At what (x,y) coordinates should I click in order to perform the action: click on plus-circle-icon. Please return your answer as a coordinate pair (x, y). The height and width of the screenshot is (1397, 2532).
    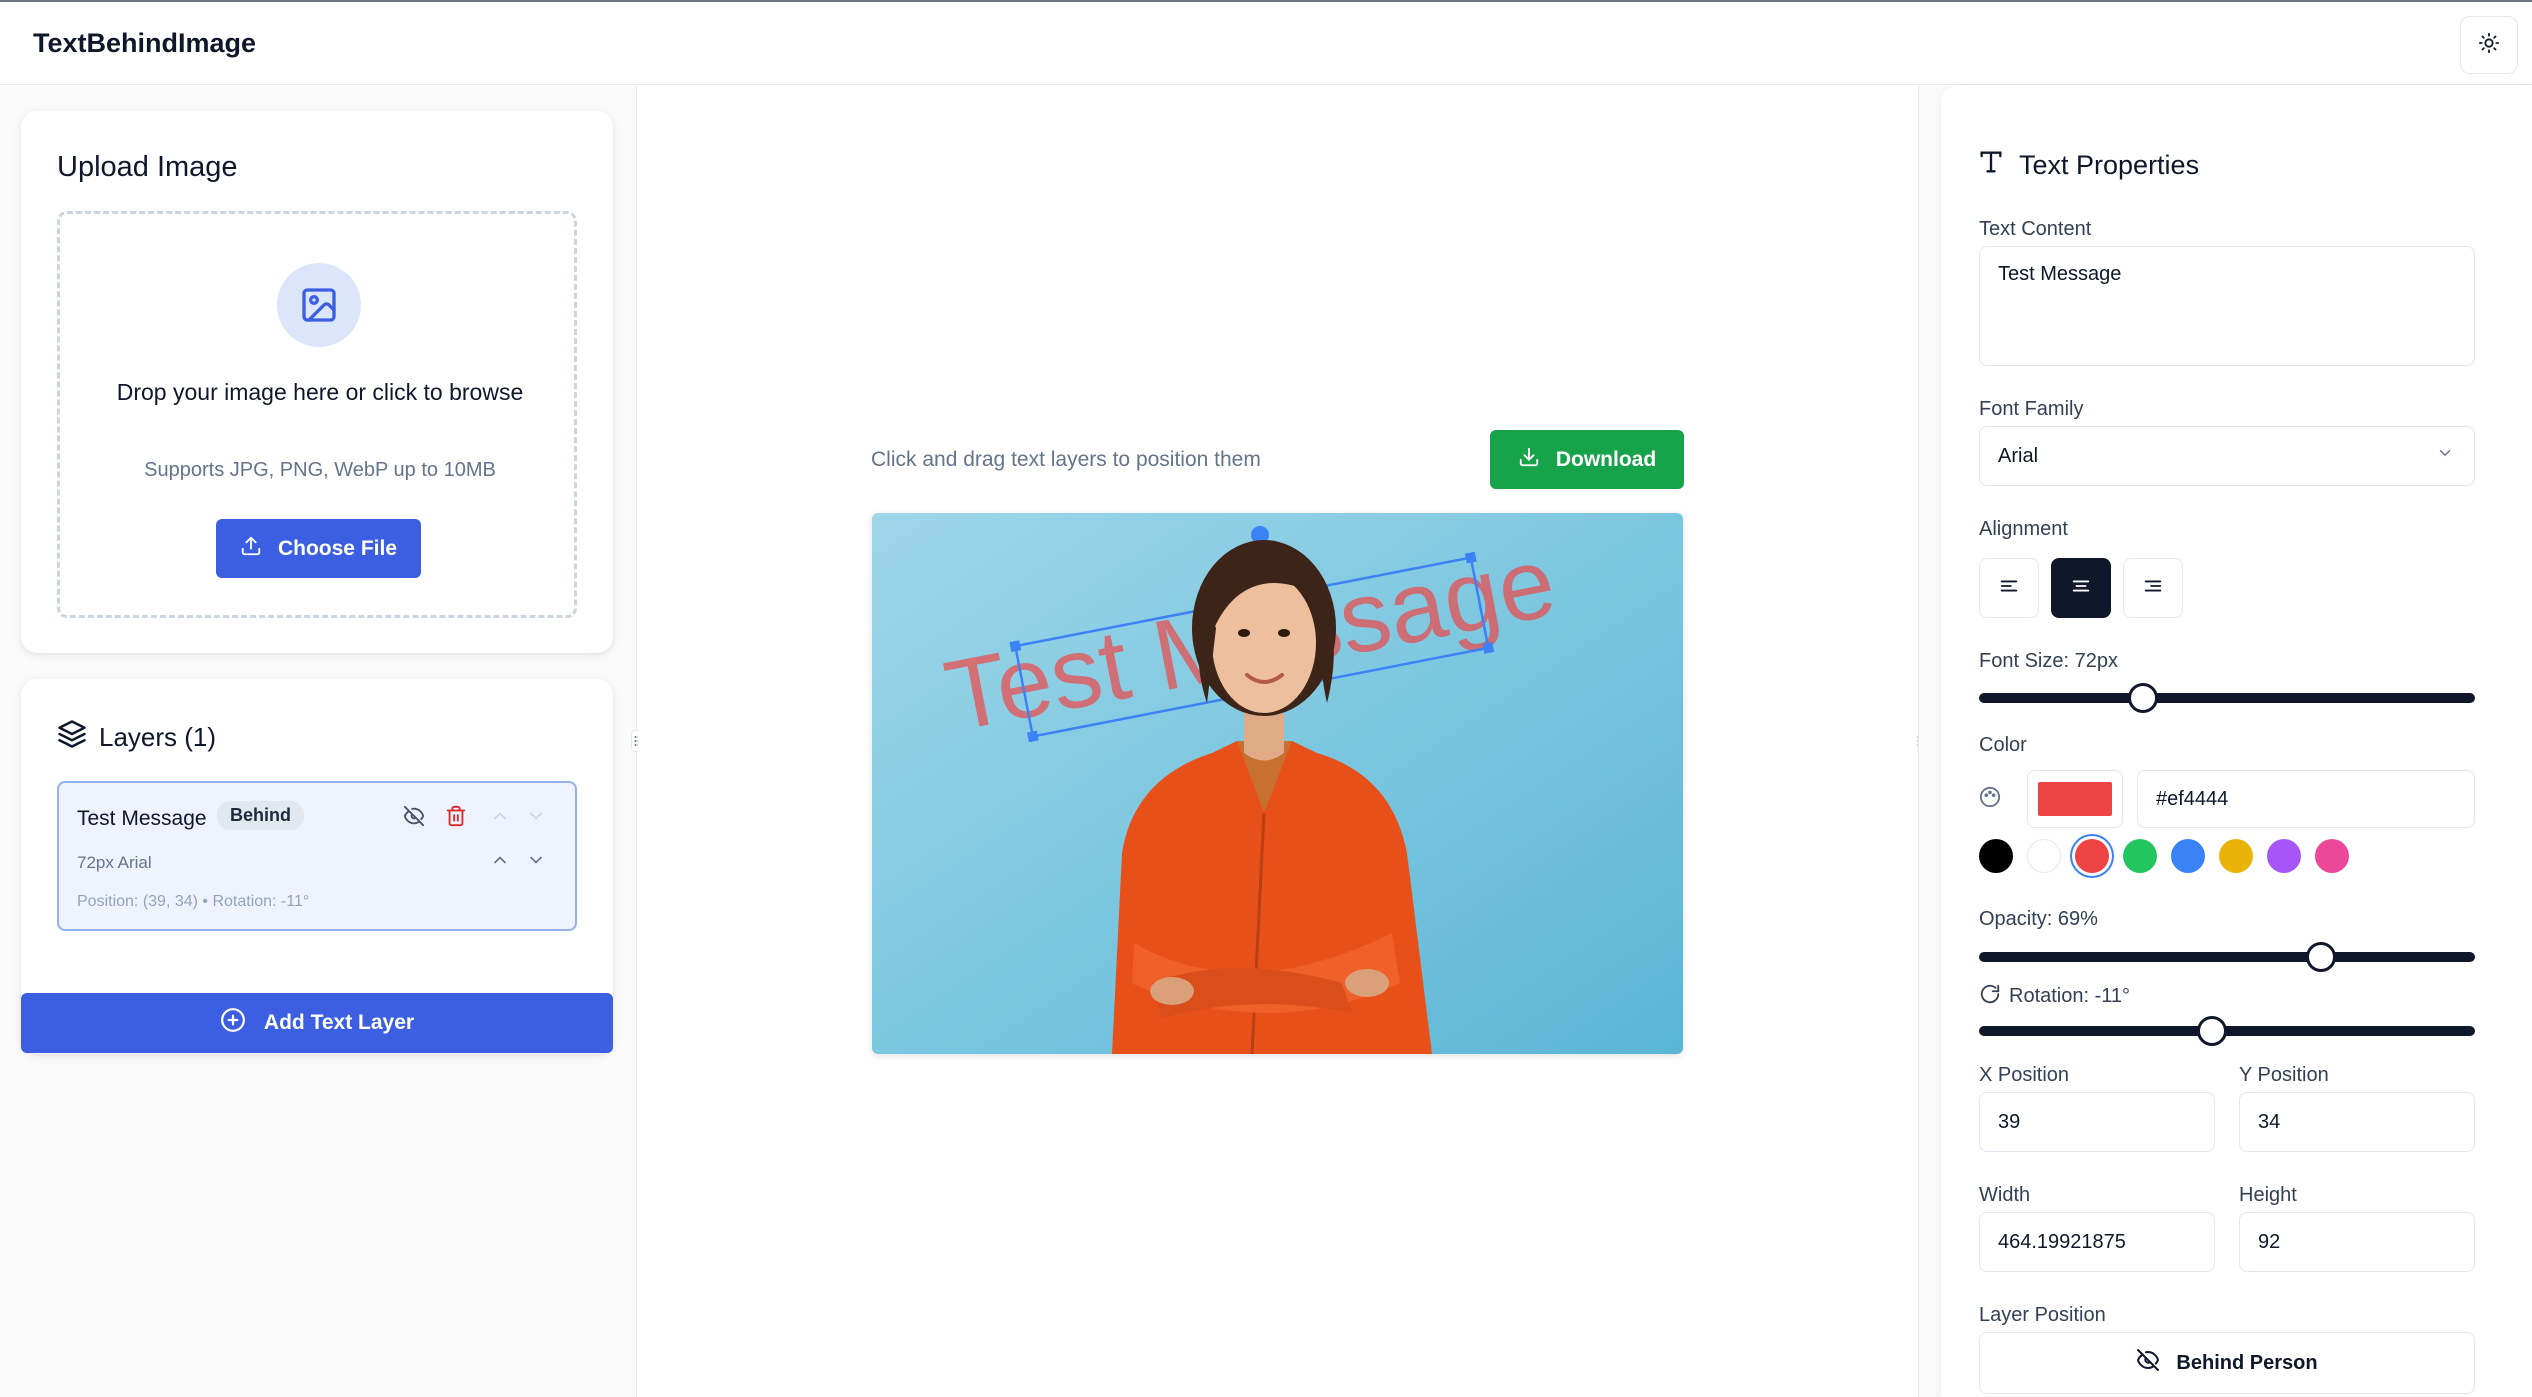
    Looking at the image, I should click on (233, 1023).